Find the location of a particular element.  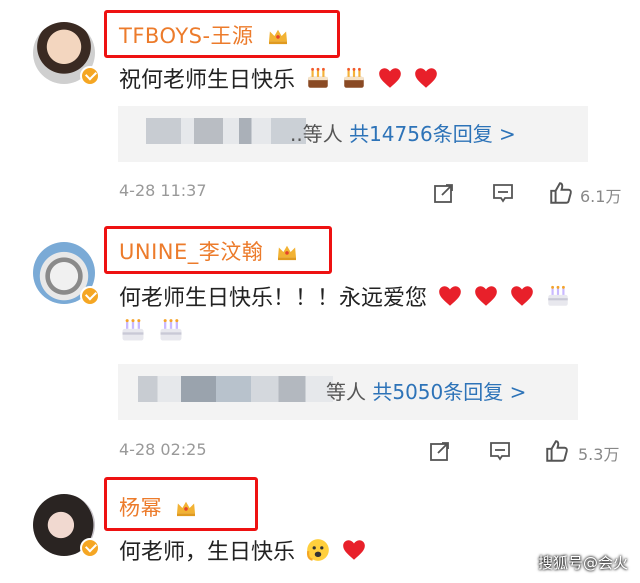

reply-summary: ..等人 共14756条回复 > is located at coordinates (403, 132).